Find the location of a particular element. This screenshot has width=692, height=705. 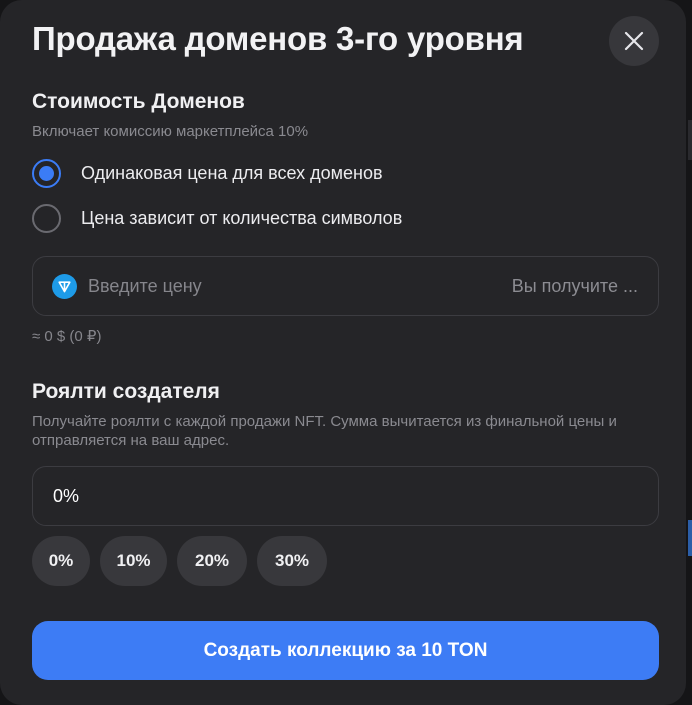

pricing-subtitle: Включает комиссию маркетплейса 10% is located at coordinates (170, 131).